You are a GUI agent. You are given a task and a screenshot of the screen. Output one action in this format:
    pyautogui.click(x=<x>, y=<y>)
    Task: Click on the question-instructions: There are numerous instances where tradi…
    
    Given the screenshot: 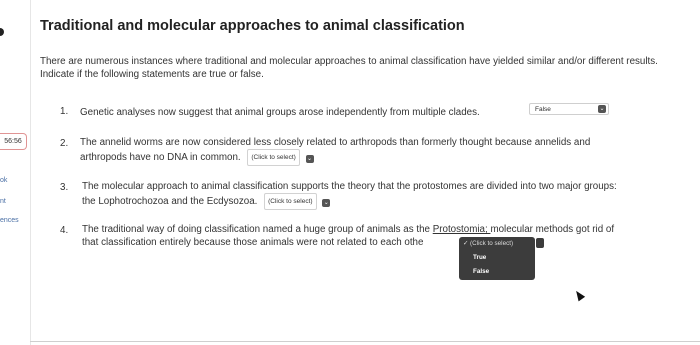 What is the action you would take?
    pyautogui.click(x=349, y=68)
    